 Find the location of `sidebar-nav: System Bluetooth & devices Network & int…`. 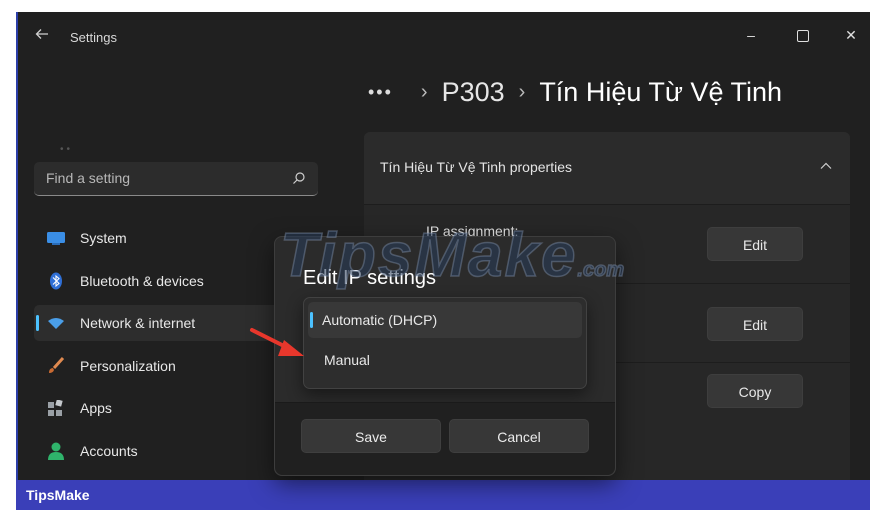

sidebar-nav: System Bluetooth & devices Network & int… is located at coordinates (159, 347).